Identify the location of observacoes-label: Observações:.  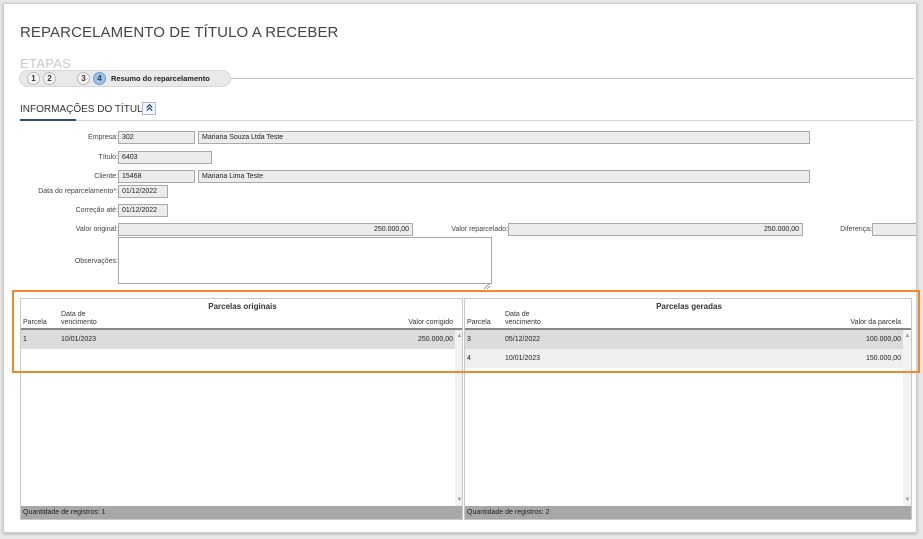
(96, 261).